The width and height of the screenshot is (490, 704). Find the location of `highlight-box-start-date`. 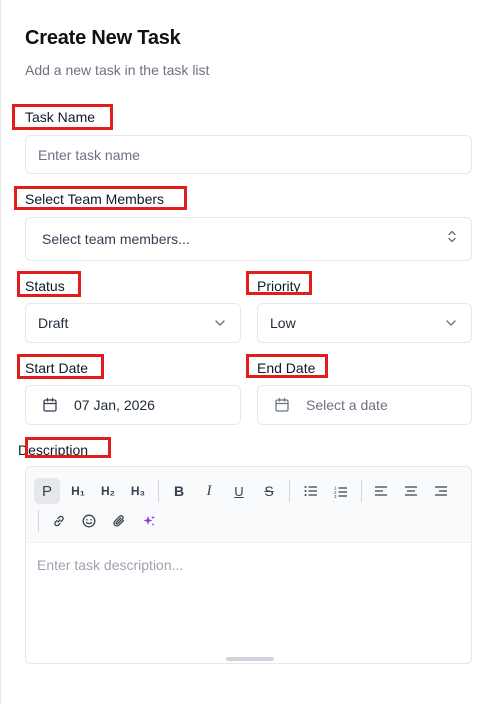

highlight-box-start-date is located at coordinates (60, 366).